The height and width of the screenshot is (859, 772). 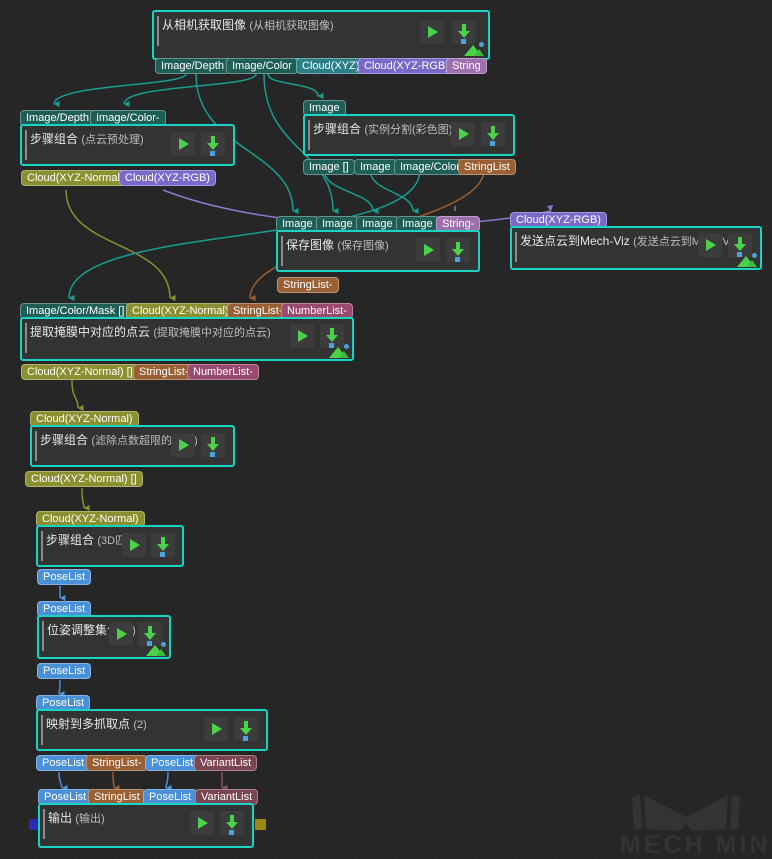 What do you see at coordinates (63, 763) in the screenshot?
I see `port-out-poselist-1: PoseList` at bounding box center [63, 763].